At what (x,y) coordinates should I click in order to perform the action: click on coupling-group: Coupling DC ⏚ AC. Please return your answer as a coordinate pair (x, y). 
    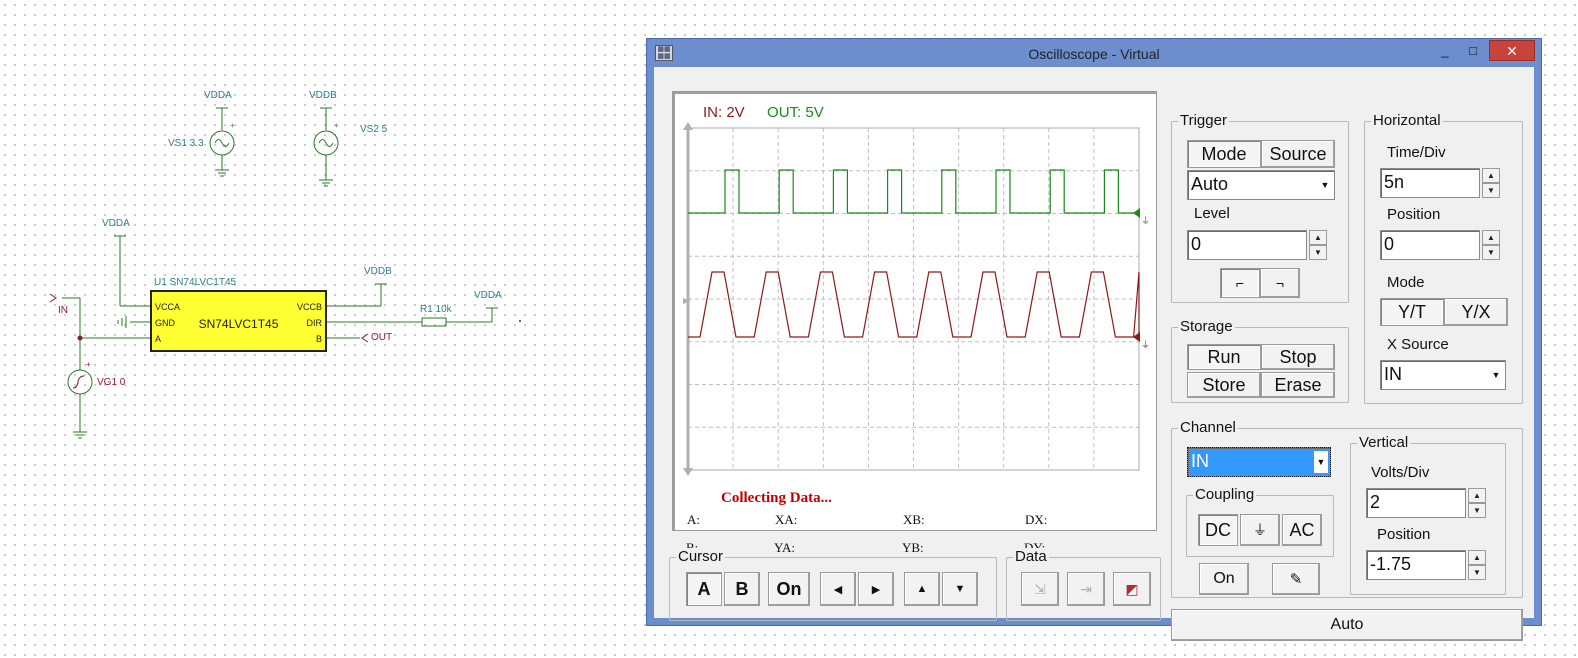
    Looking at the image, I should click on (1260, 521).